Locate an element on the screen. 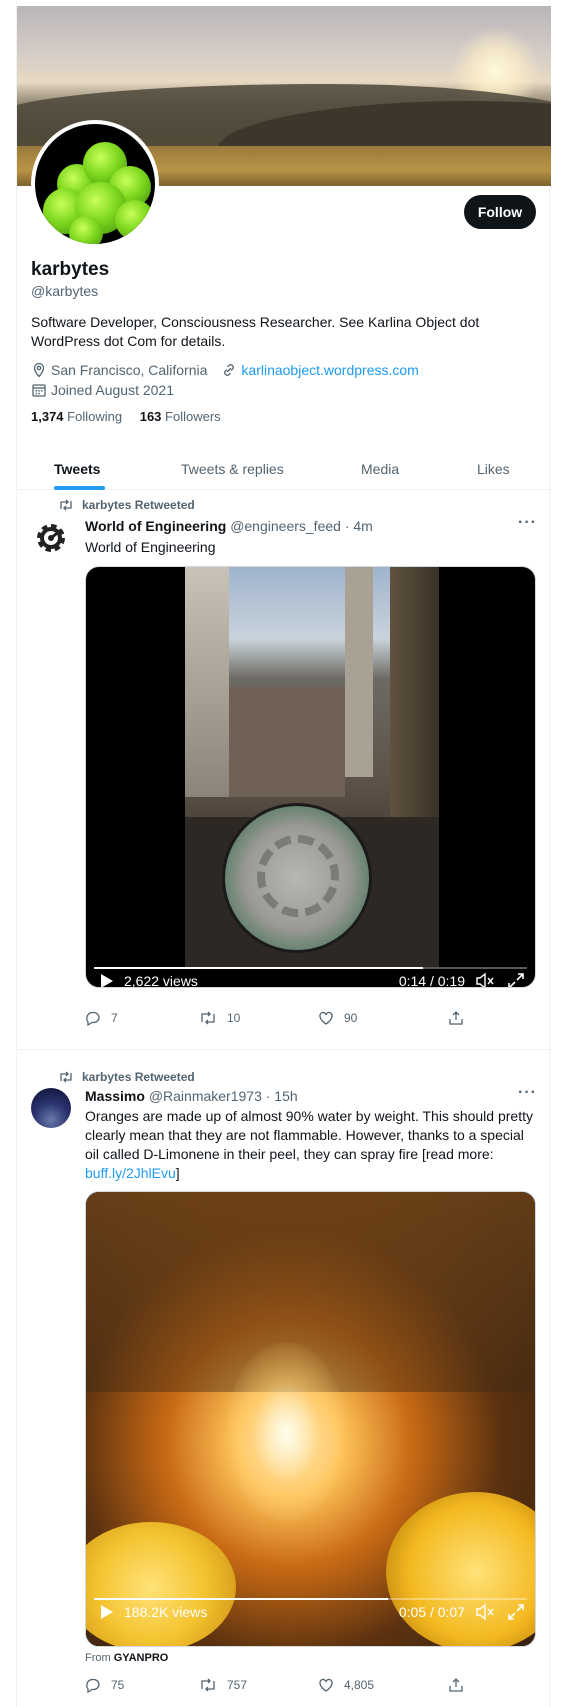 The width and height of the screenshot is (564, 1707). like-button: 4,805 is located at coordinates (346, 1685).